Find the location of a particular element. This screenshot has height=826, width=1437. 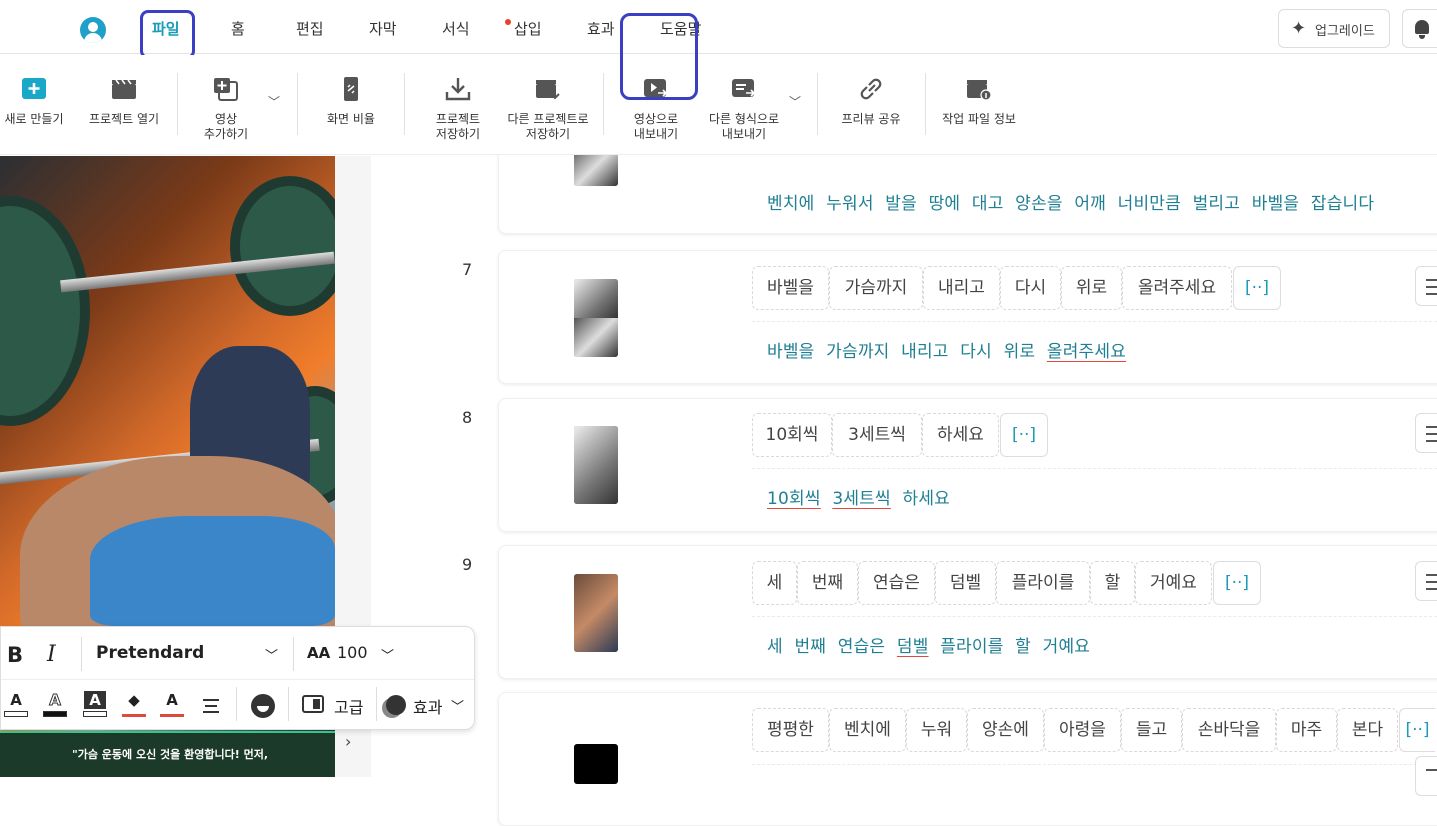

open-project-label: 프로젝트 열기 is located at coordinates (124, 119).